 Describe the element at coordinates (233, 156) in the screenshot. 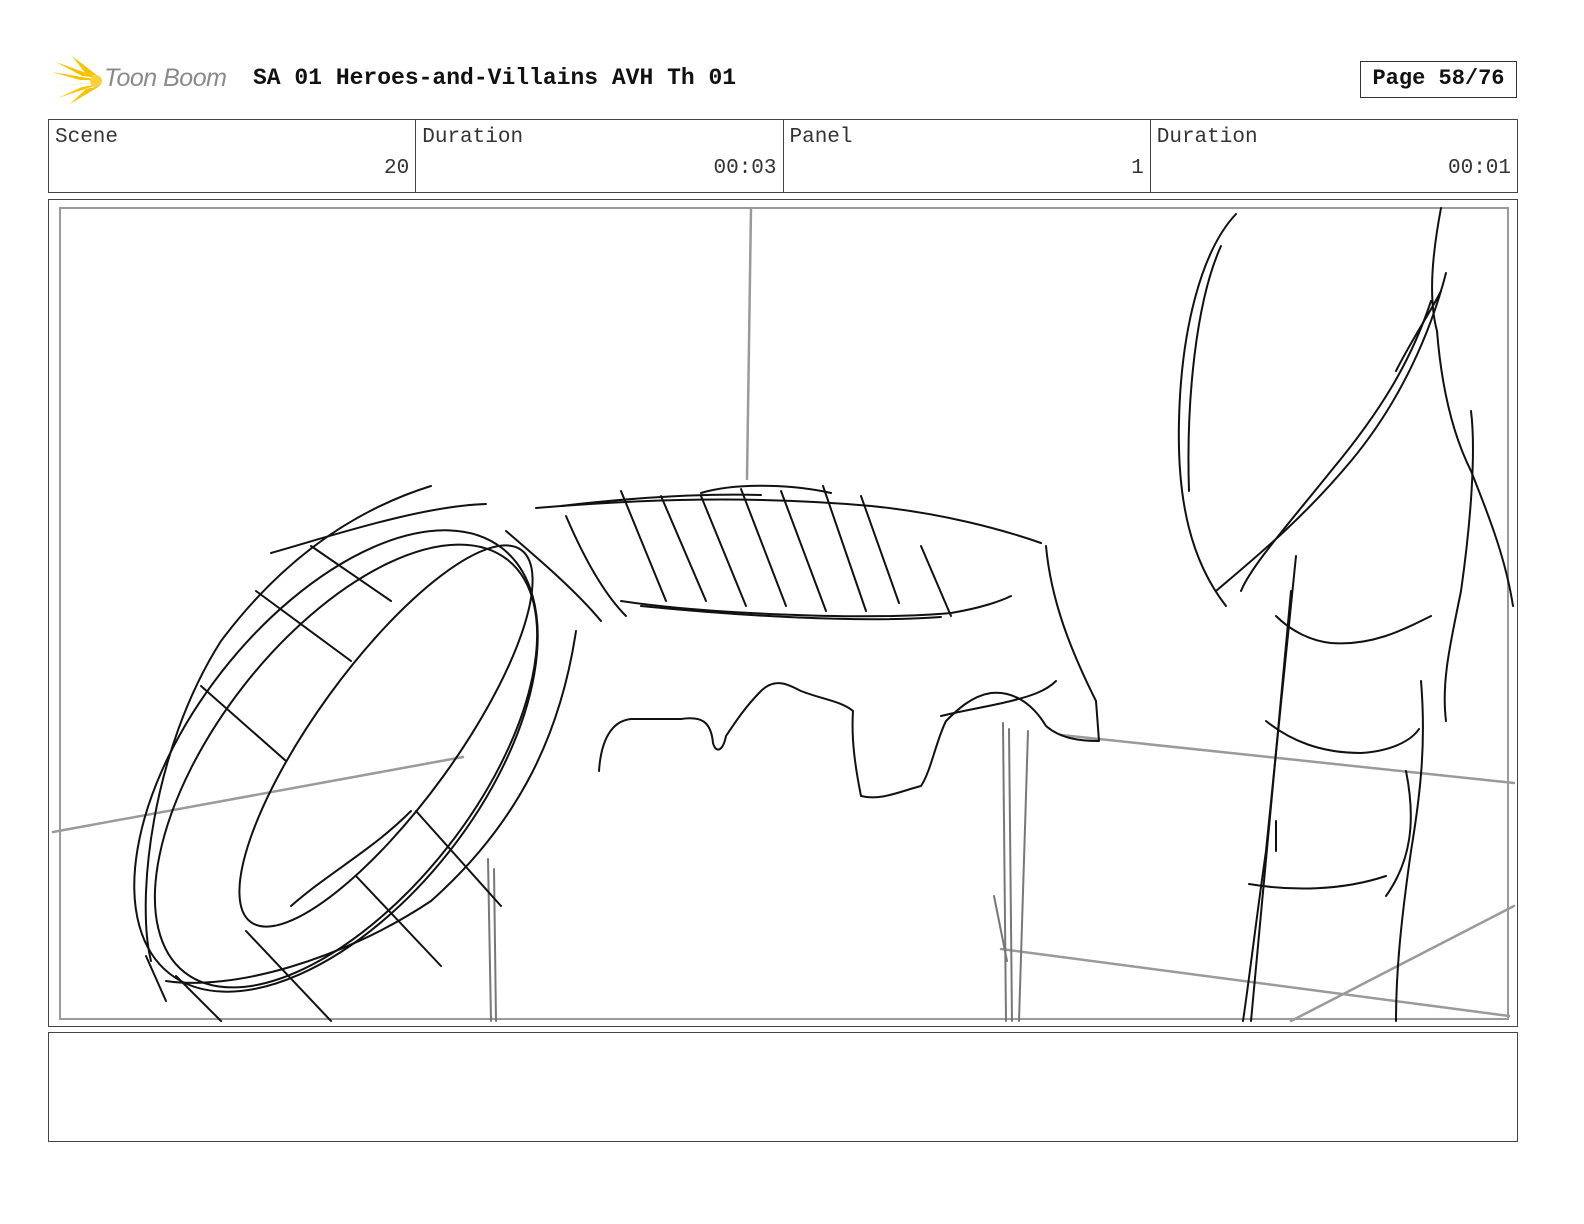

I see `scene-cell: Scene 20` at that location.